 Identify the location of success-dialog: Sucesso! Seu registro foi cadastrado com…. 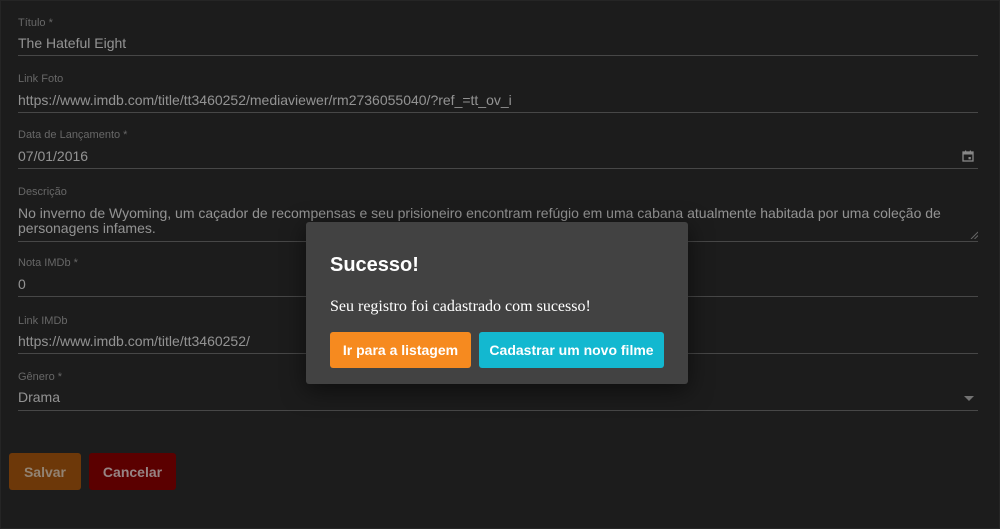
(497, 303).